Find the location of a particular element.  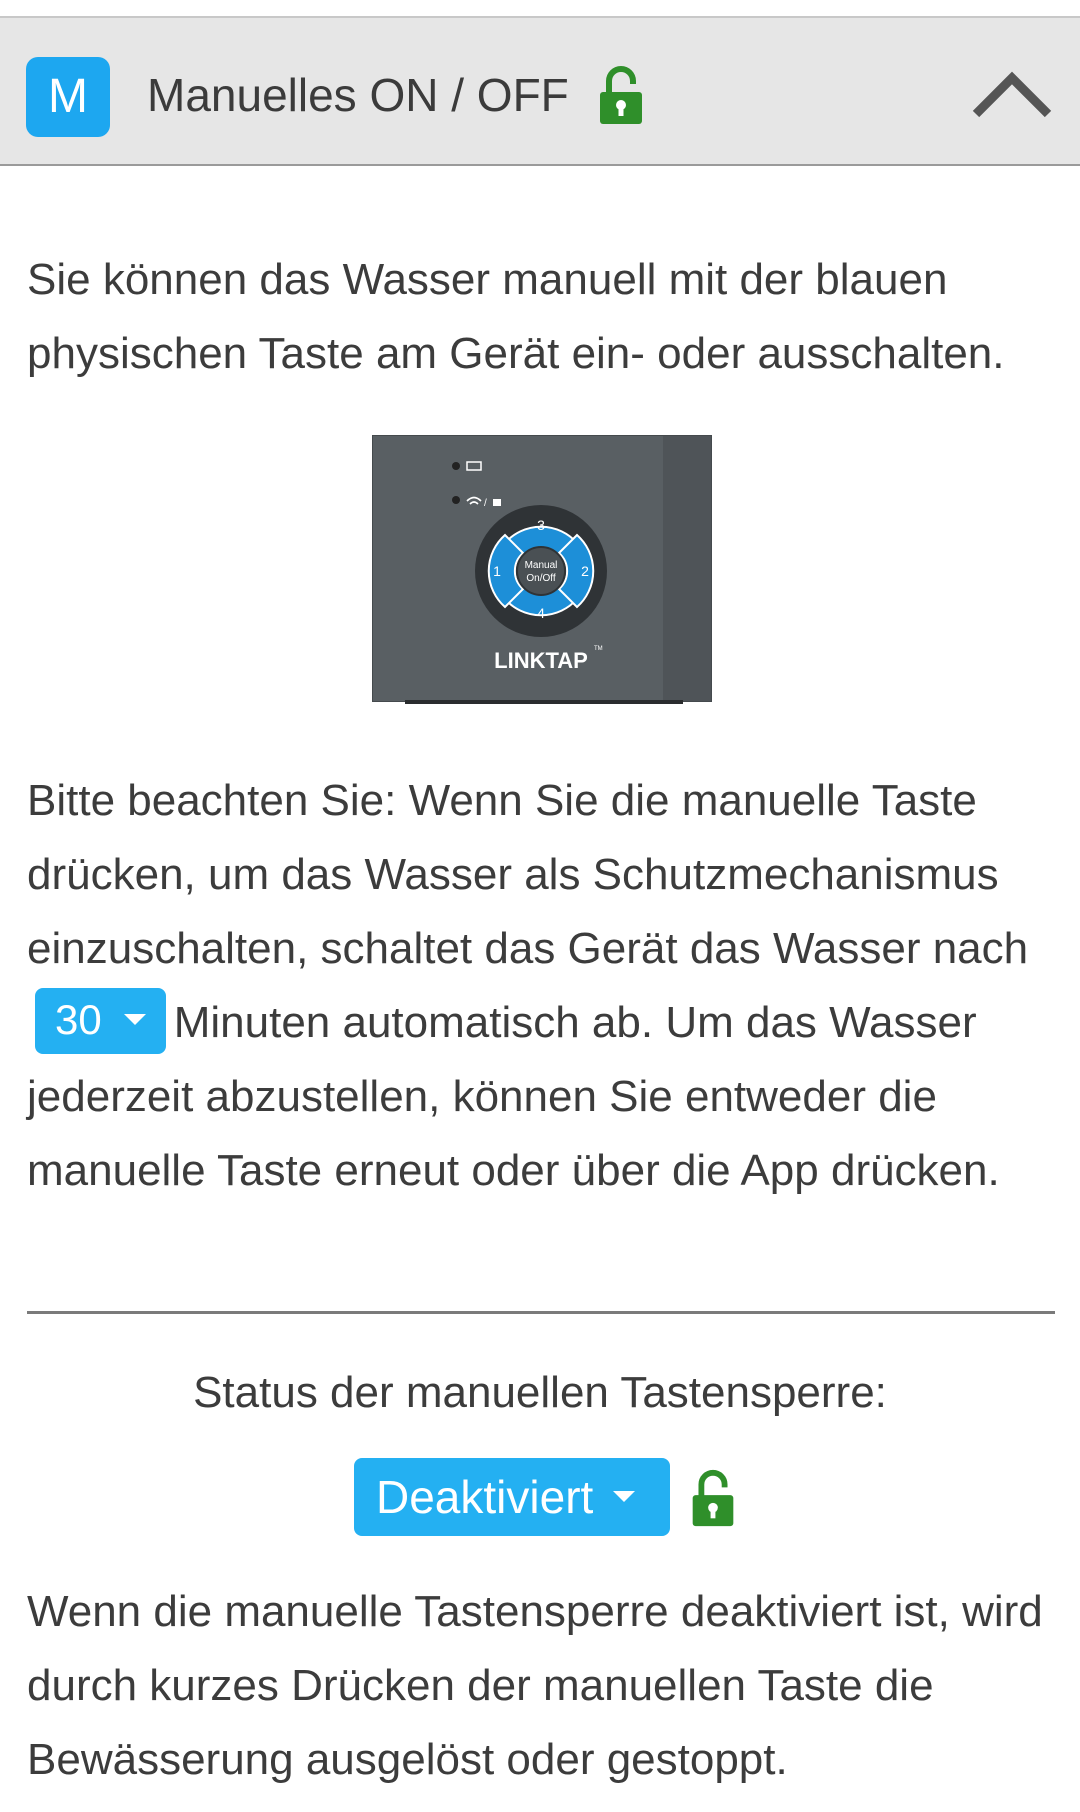

device-image: / 3 4 1 2 Manual On/Off LINKTAP TM is located at coordinates (542, 569).